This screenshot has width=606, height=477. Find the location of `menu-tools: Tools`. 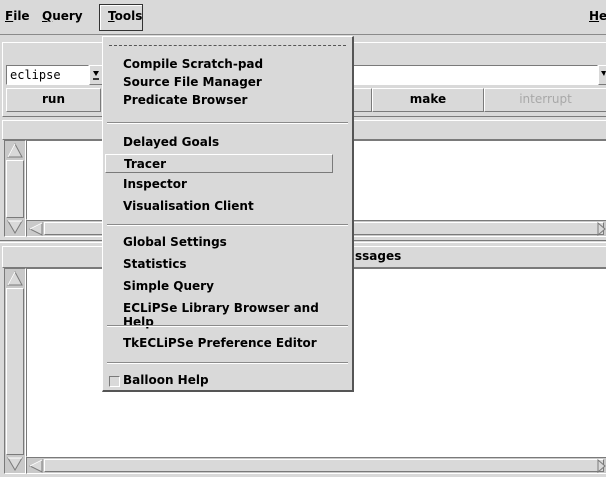

menu-tools: Tools is located at coordinates (125, 16).